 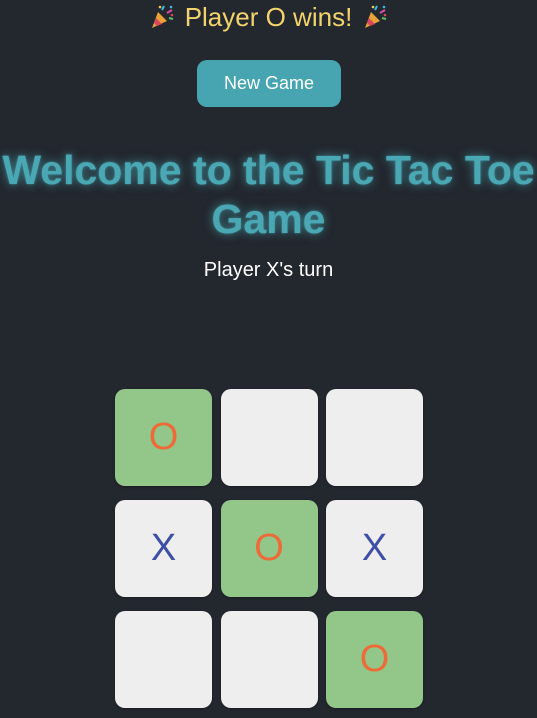 I want to click on board-cell-9: O, so click(x=374, y=659).